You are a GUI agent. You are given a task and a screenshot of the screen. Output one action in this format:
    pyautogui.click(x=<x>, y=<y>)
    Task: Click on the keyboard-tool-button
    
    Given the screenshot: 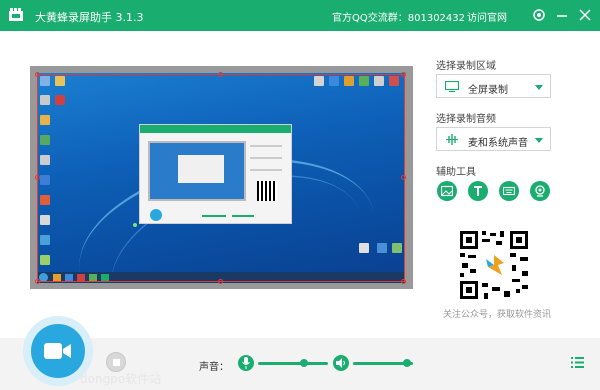 What is the action you would take?
    pyautogui.click(x=509, y=191)
    